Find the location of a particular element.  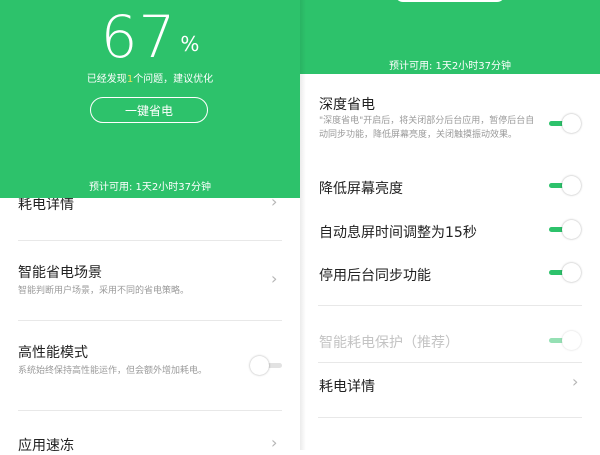

battery-percent: 67% is located at coordinates (150, 37).